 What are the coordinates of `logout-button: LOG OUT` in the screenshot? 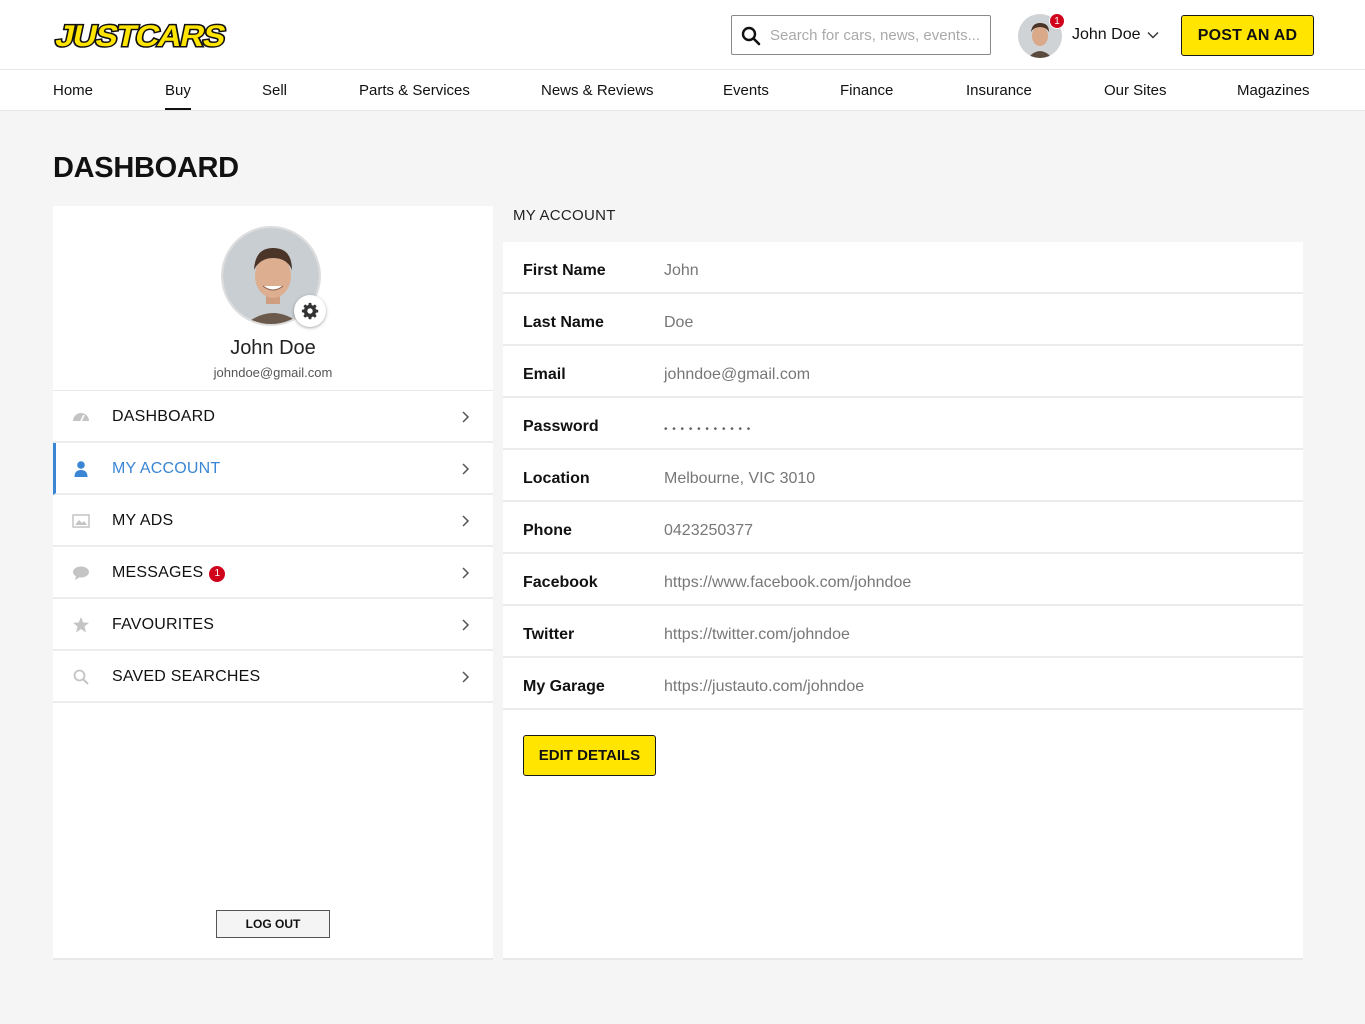 It's located at (273, 924).